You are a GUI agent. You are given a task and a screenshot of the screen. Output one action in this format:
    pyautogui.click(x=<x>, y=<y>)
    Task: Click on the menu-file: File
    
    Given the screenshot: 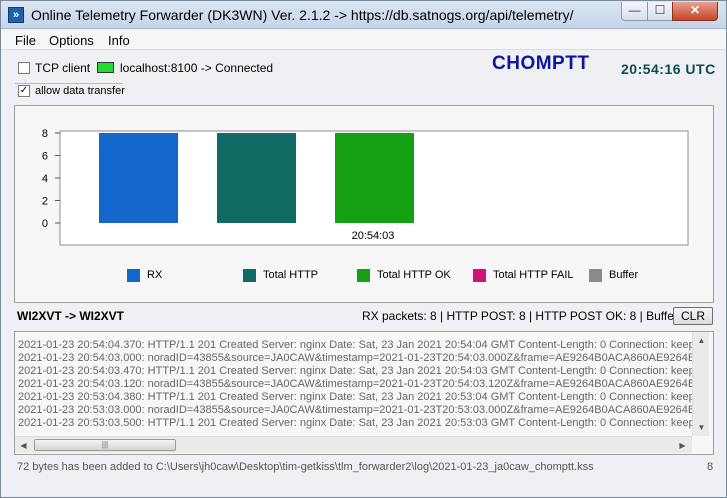 What is the action you would take?
    pyautogui.click(x=25, y=40)
    